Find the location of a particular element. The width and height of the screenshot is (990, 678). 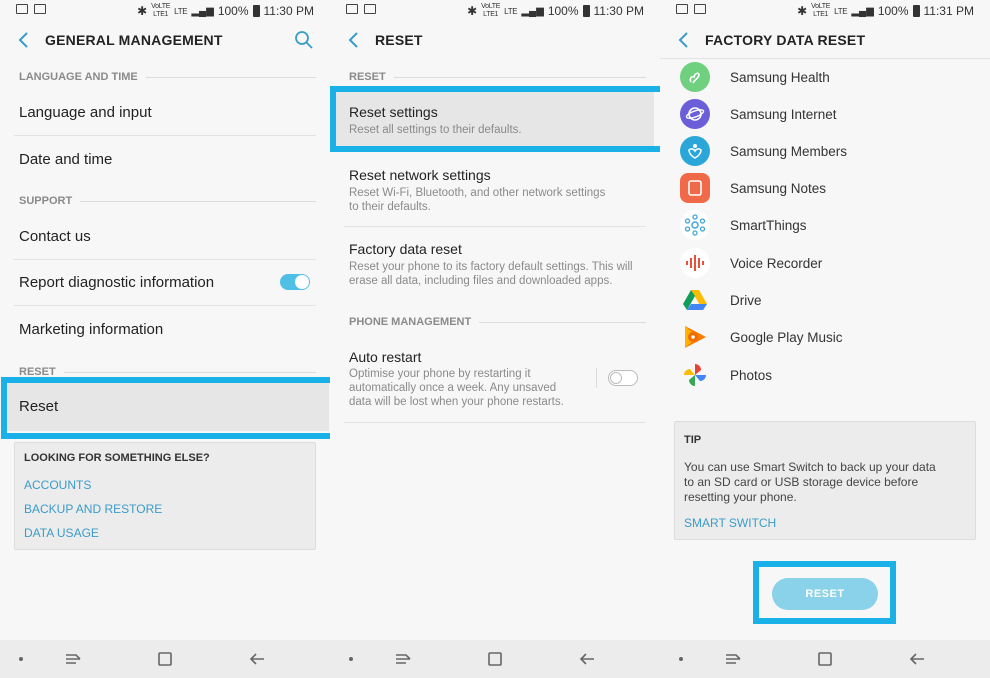

date-time-item: Date and time is located at coordinates (165, 158).